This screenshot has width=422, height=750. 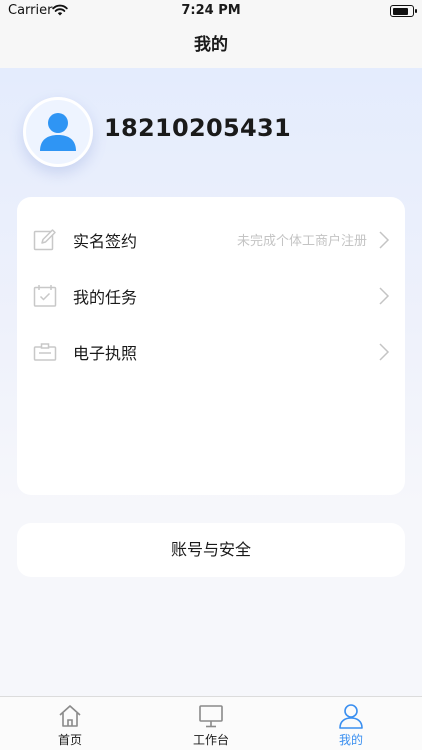 What do you see at coordinates (45, 352) in the screenshot?
I see `license-card-icon` at bounding box center [45, 352].